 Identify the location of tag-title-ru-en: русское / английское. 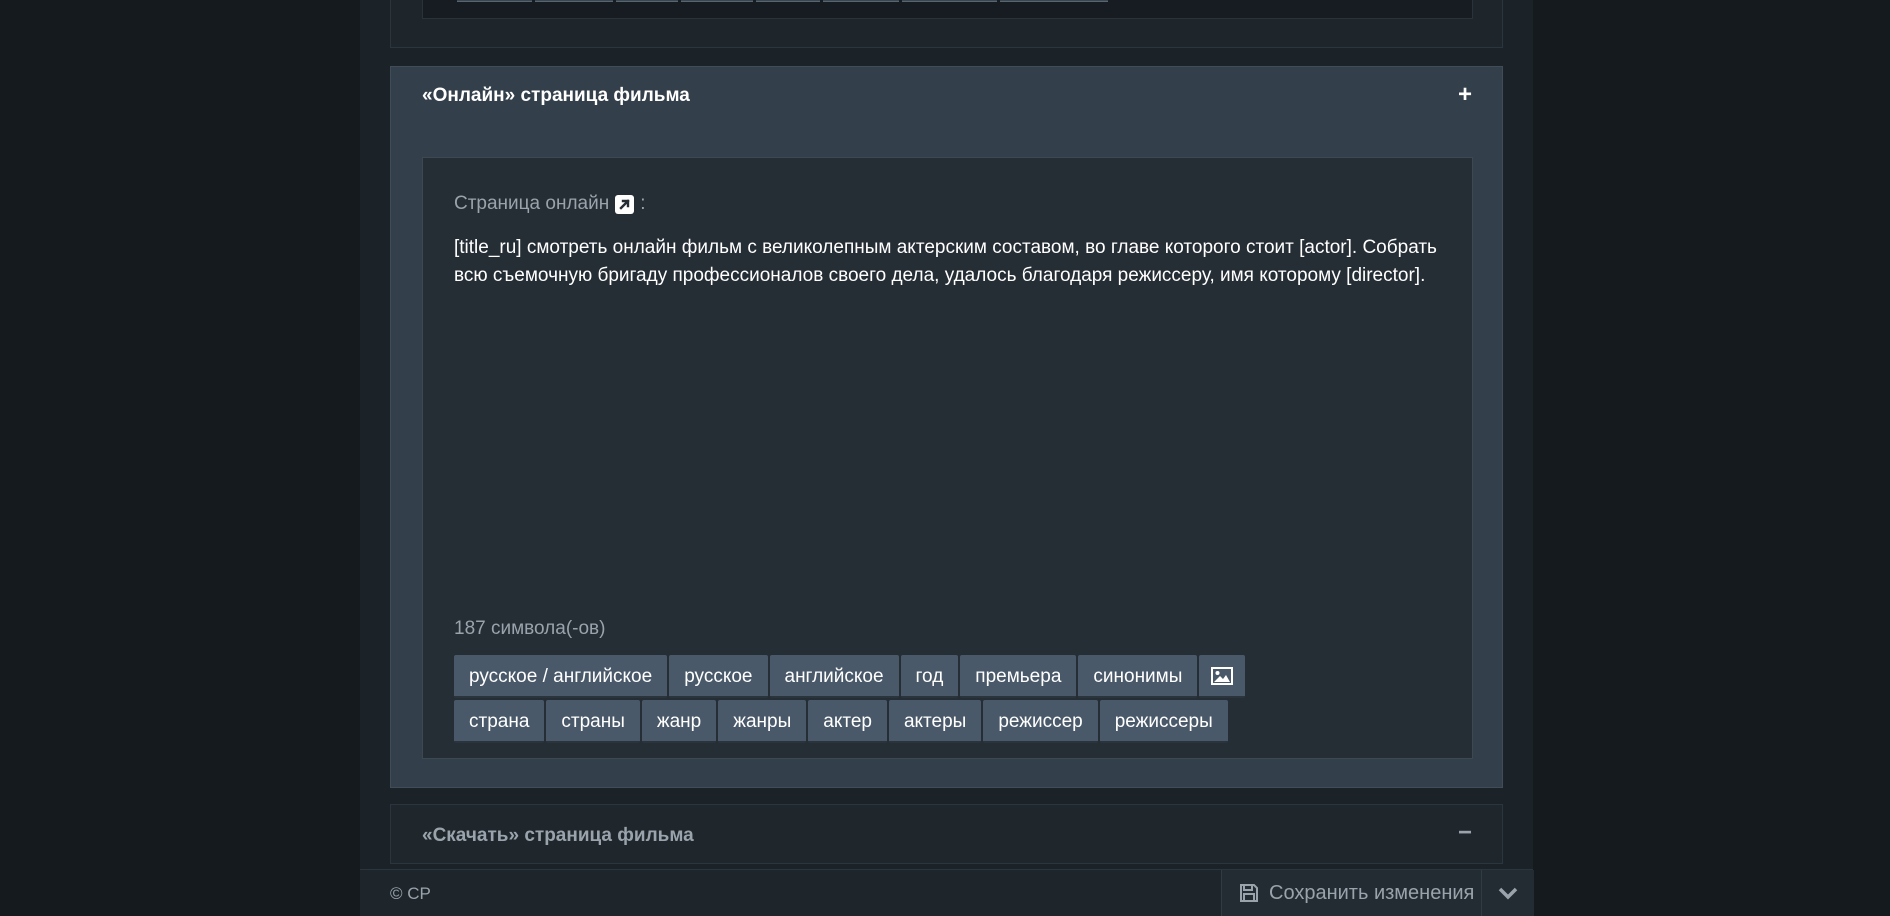
(561, 676).